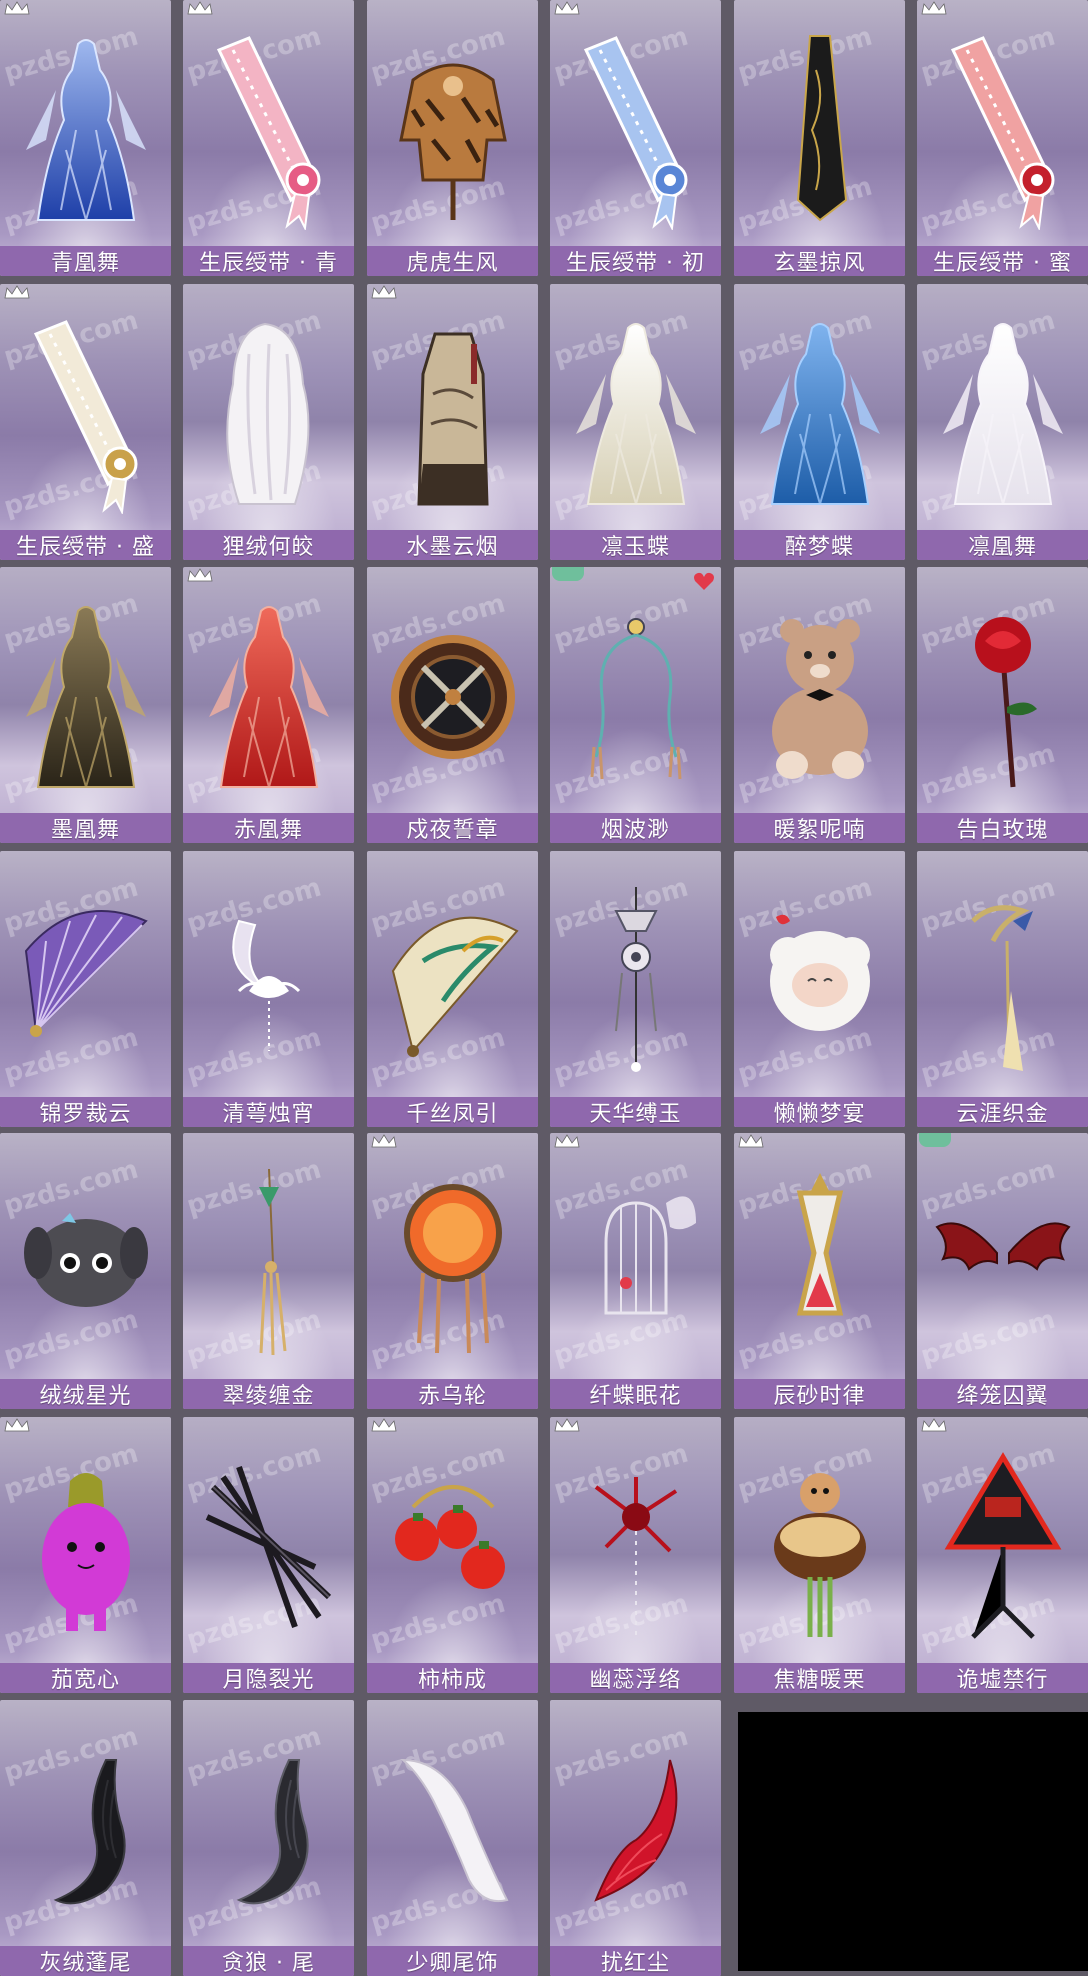  What do you see at coordinates (85, 422) in the screenshot?
I see `item-card: pzds.compzds.com 生辰绶带 · 盛` at bounding box center [85, 422].